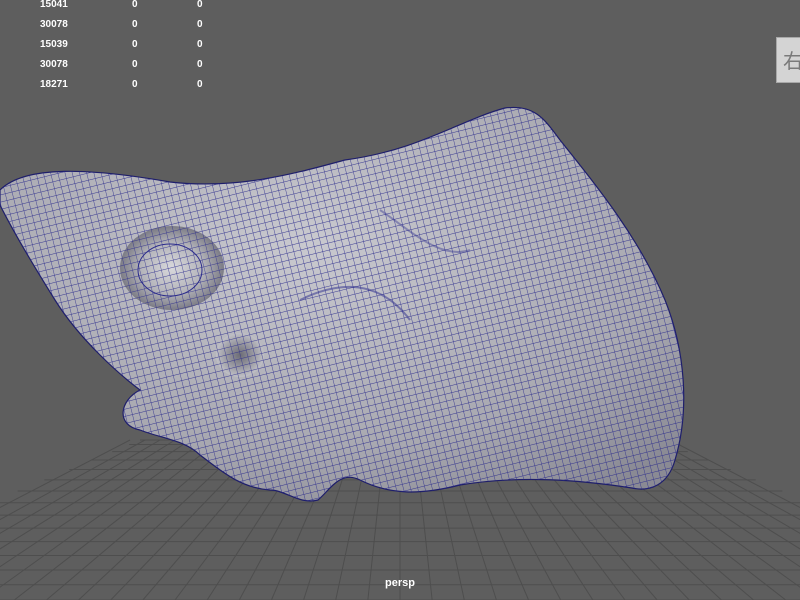  I want to click on view-cube-face-label: 右, so click(791, 61).